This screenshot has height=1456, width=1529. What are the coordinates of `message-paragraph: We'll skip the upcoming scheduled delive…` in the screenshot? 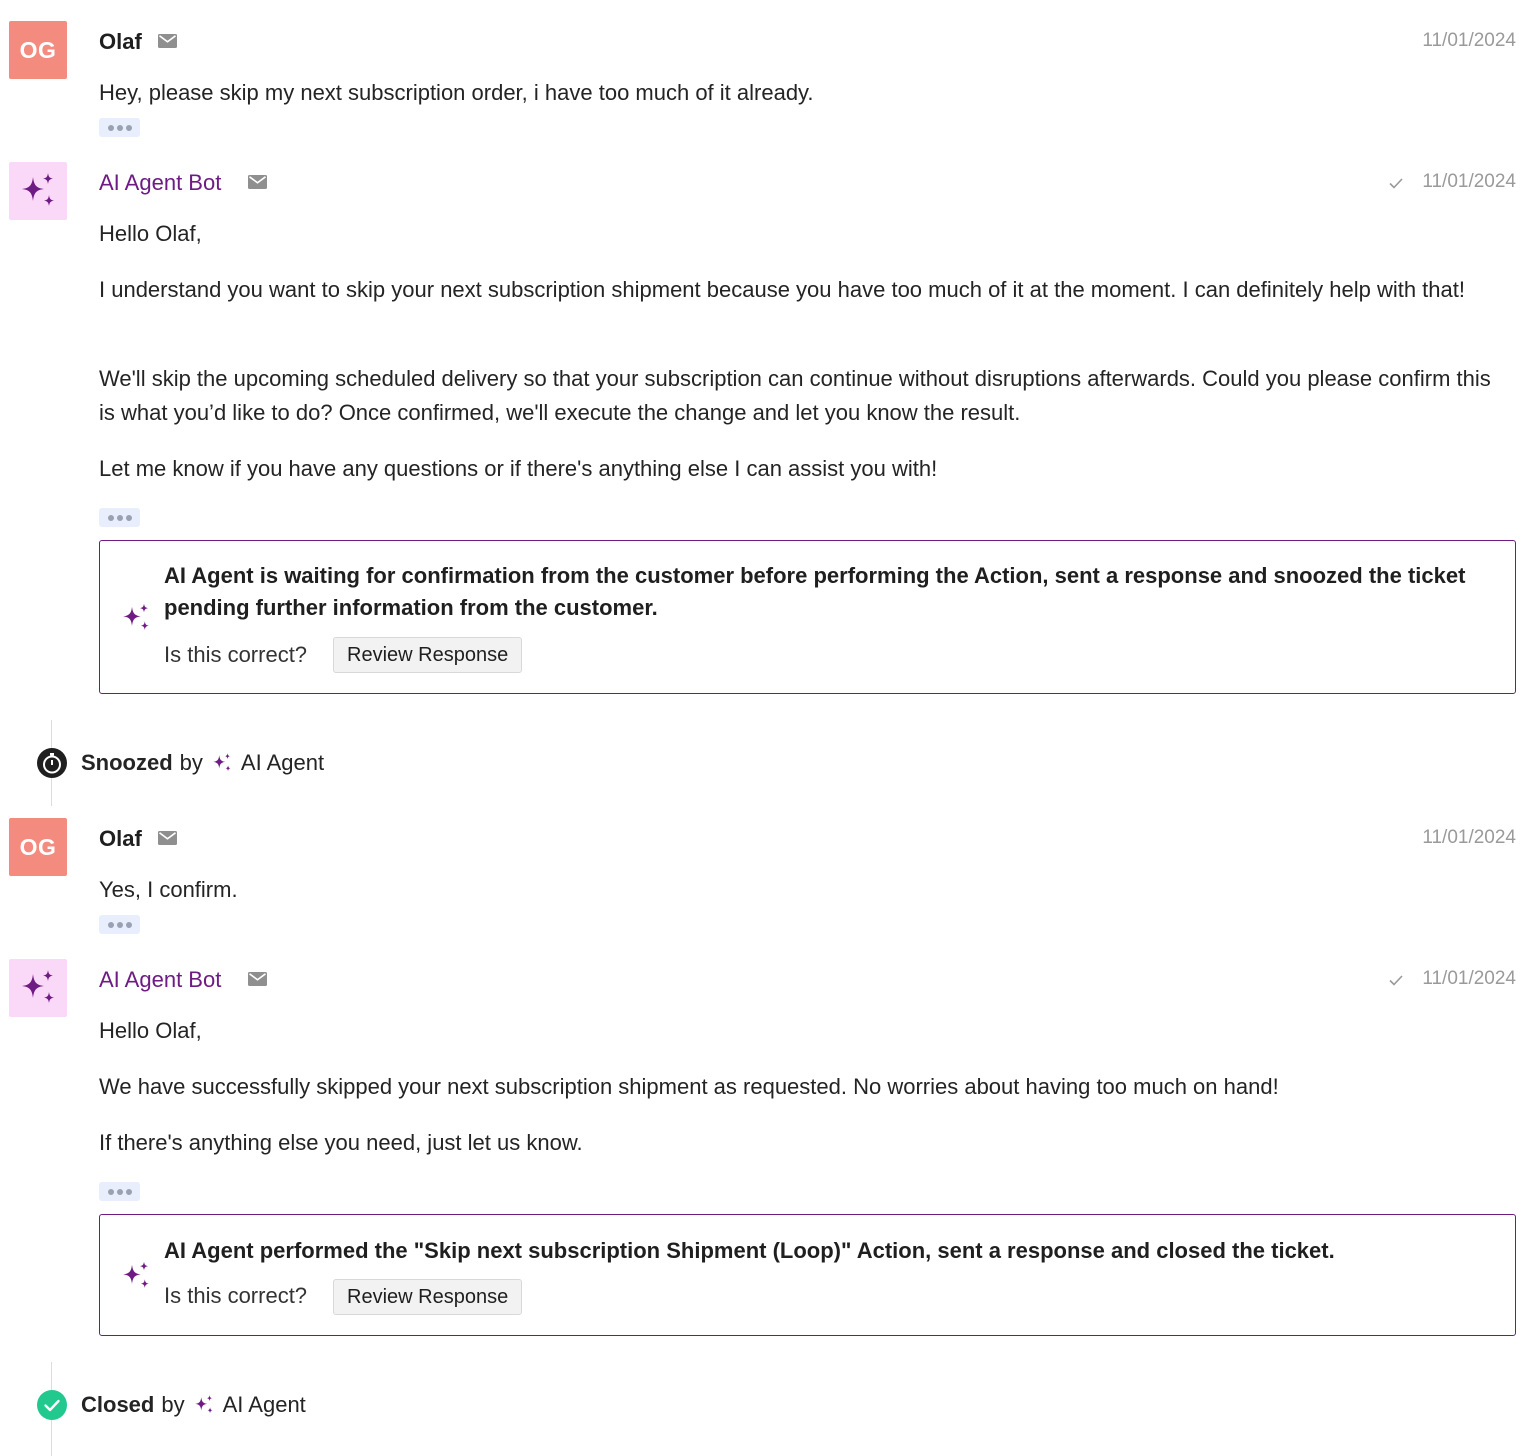 It's located at (795, 395).